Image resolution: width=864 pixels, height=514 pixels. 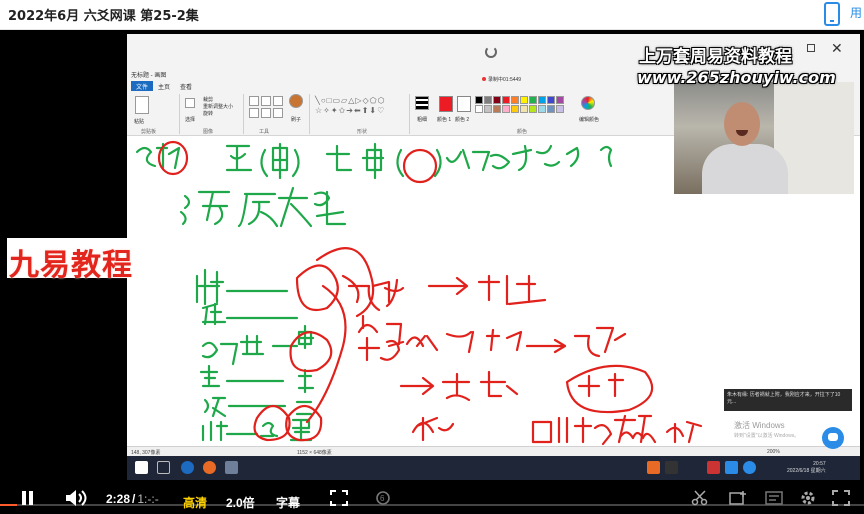 What do you see at coordinates (278, 101) in the screenshot?
I see `text-icon` at bounding box center [278, 101].